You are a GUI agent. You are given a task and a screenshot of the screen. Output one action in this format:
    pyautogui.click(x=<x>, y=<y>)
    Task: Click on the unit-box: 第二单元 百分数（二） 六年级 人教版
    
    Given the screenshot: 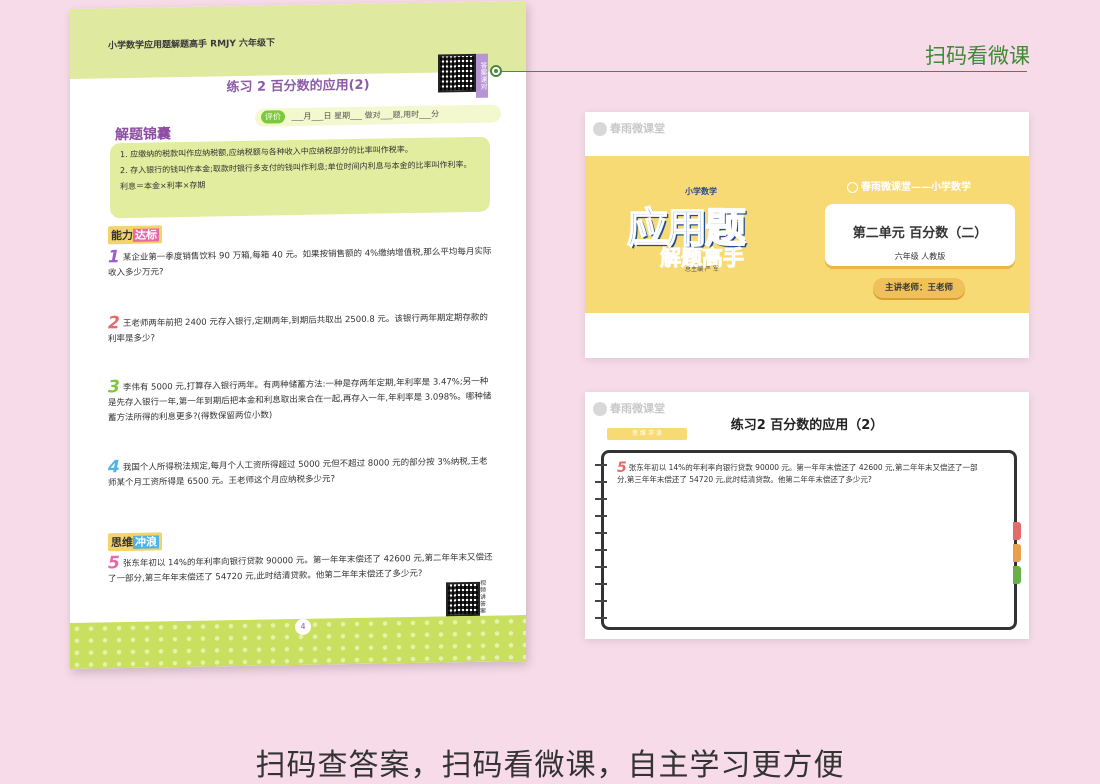 What is the action you would take?
    pyautogui.click(x=920, y=235)
    